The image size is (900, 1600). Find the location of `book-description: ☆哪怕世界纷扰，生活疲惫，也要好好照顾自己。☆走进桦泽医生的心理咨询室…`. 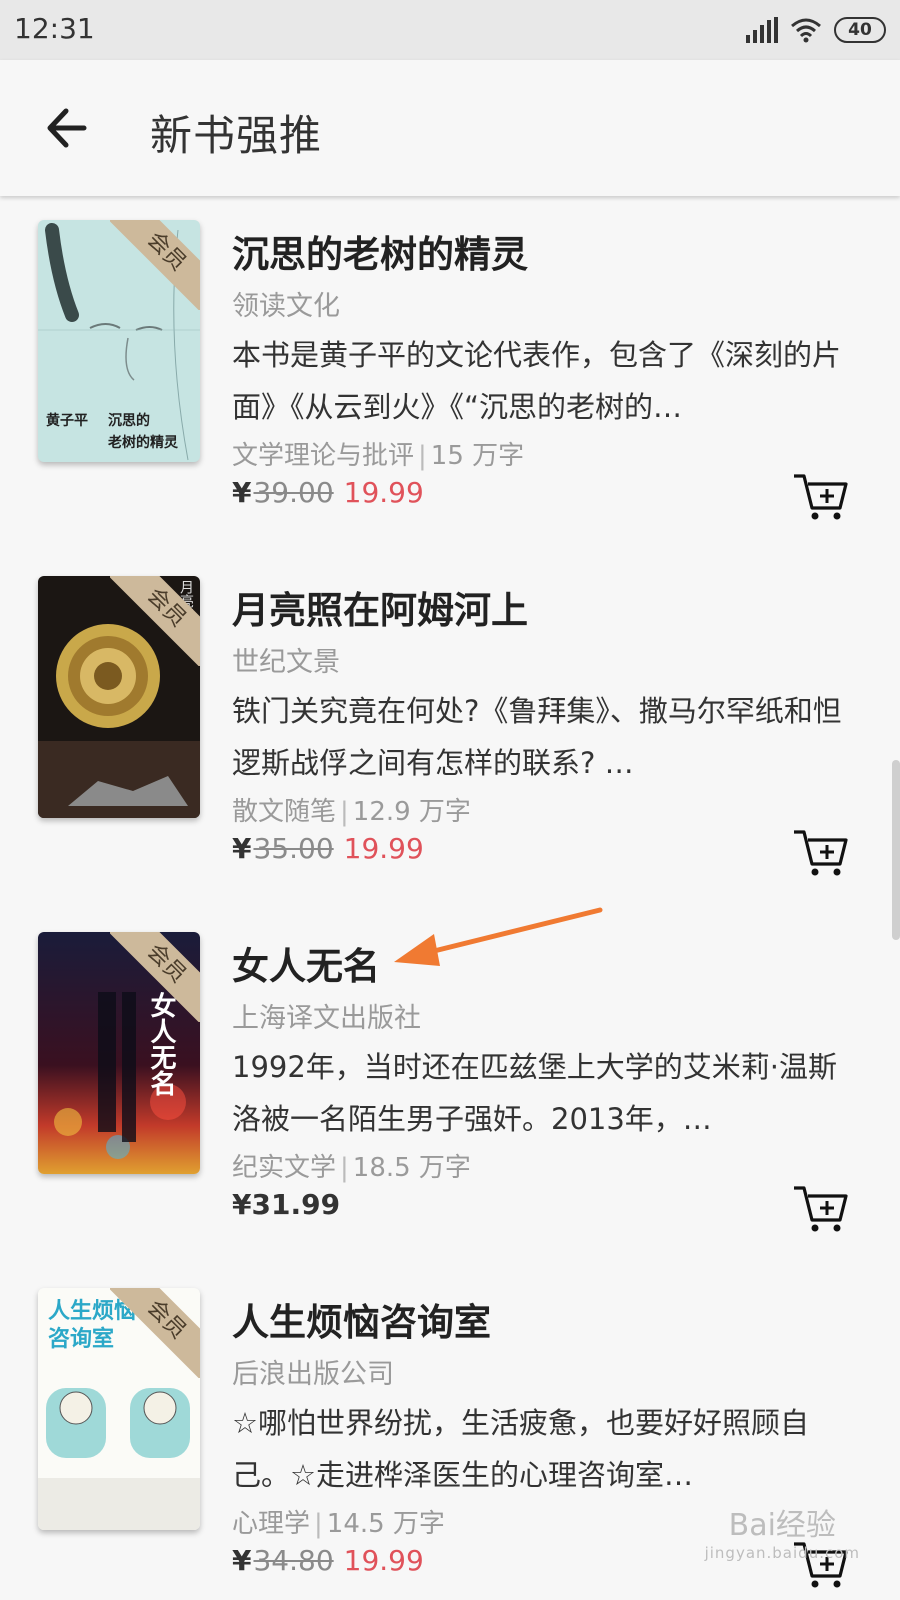

book-description: ☆哪怕世界纷扰，生活疲惫，也要好好照顾自己。☆走进桦泽医生的心理咨询室… is located at coordinates (520, 1449).